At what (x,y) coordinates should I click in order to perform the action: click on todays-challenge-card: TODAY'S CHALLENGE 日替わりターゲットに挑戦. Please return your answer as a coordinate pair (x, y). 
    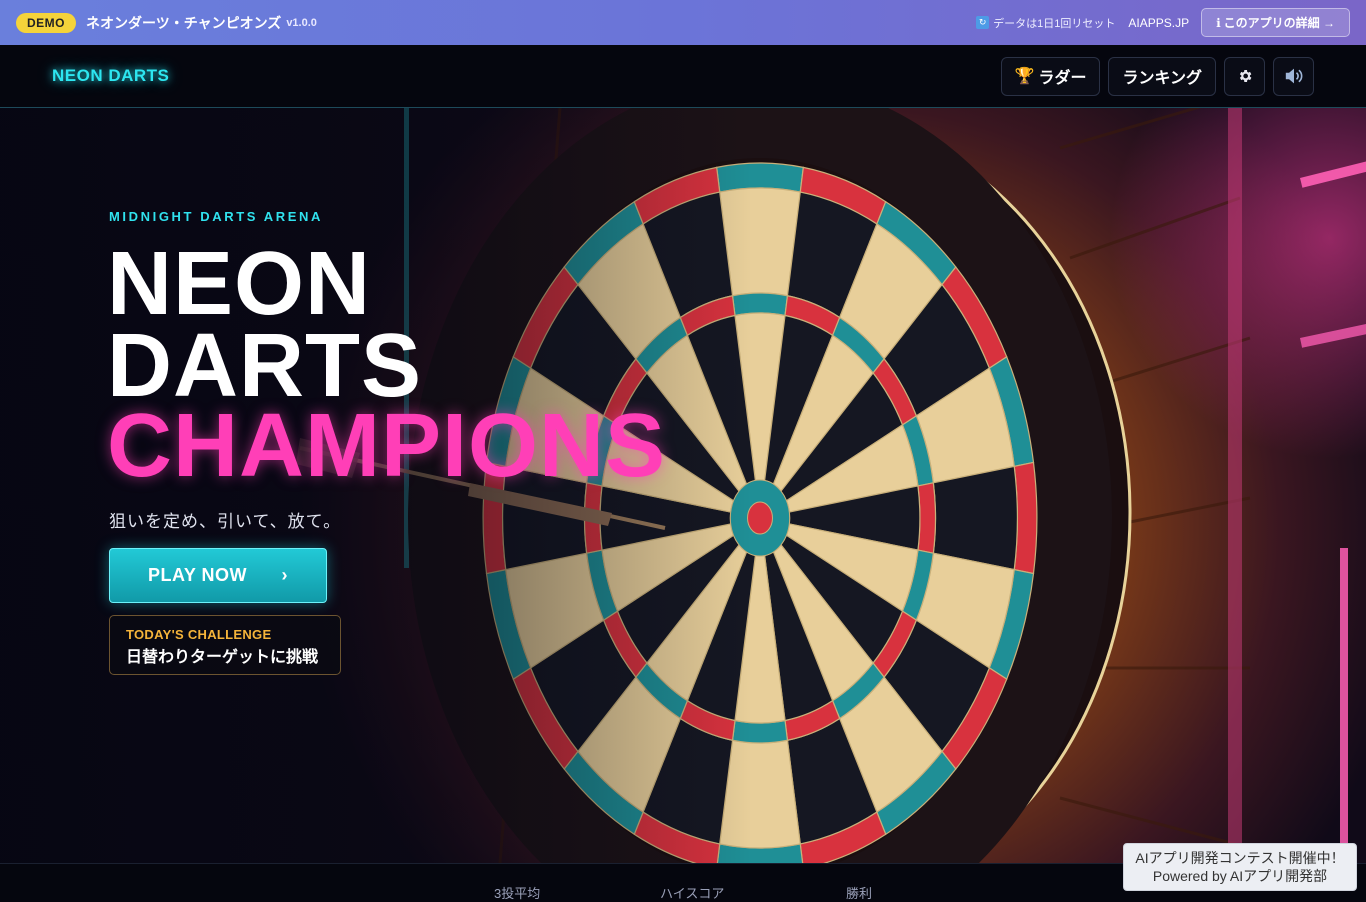
    Looking at the image, I should click on (225, 645).